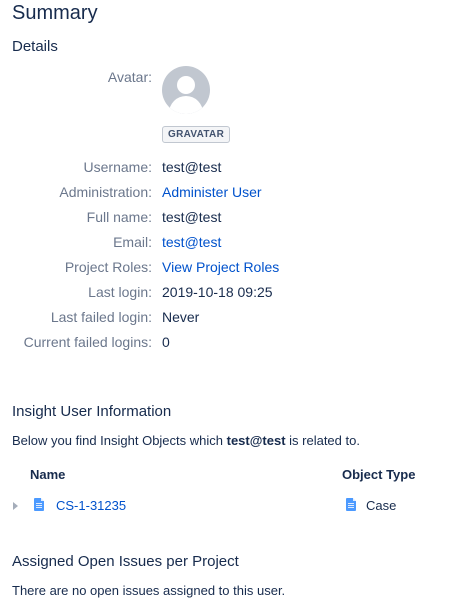 The height and width of the screenshot is (611, 451). What do you see at coordinates (192, 167) in the screenshot?
I see `username-value: test@test` at bounding box center [192, 167].